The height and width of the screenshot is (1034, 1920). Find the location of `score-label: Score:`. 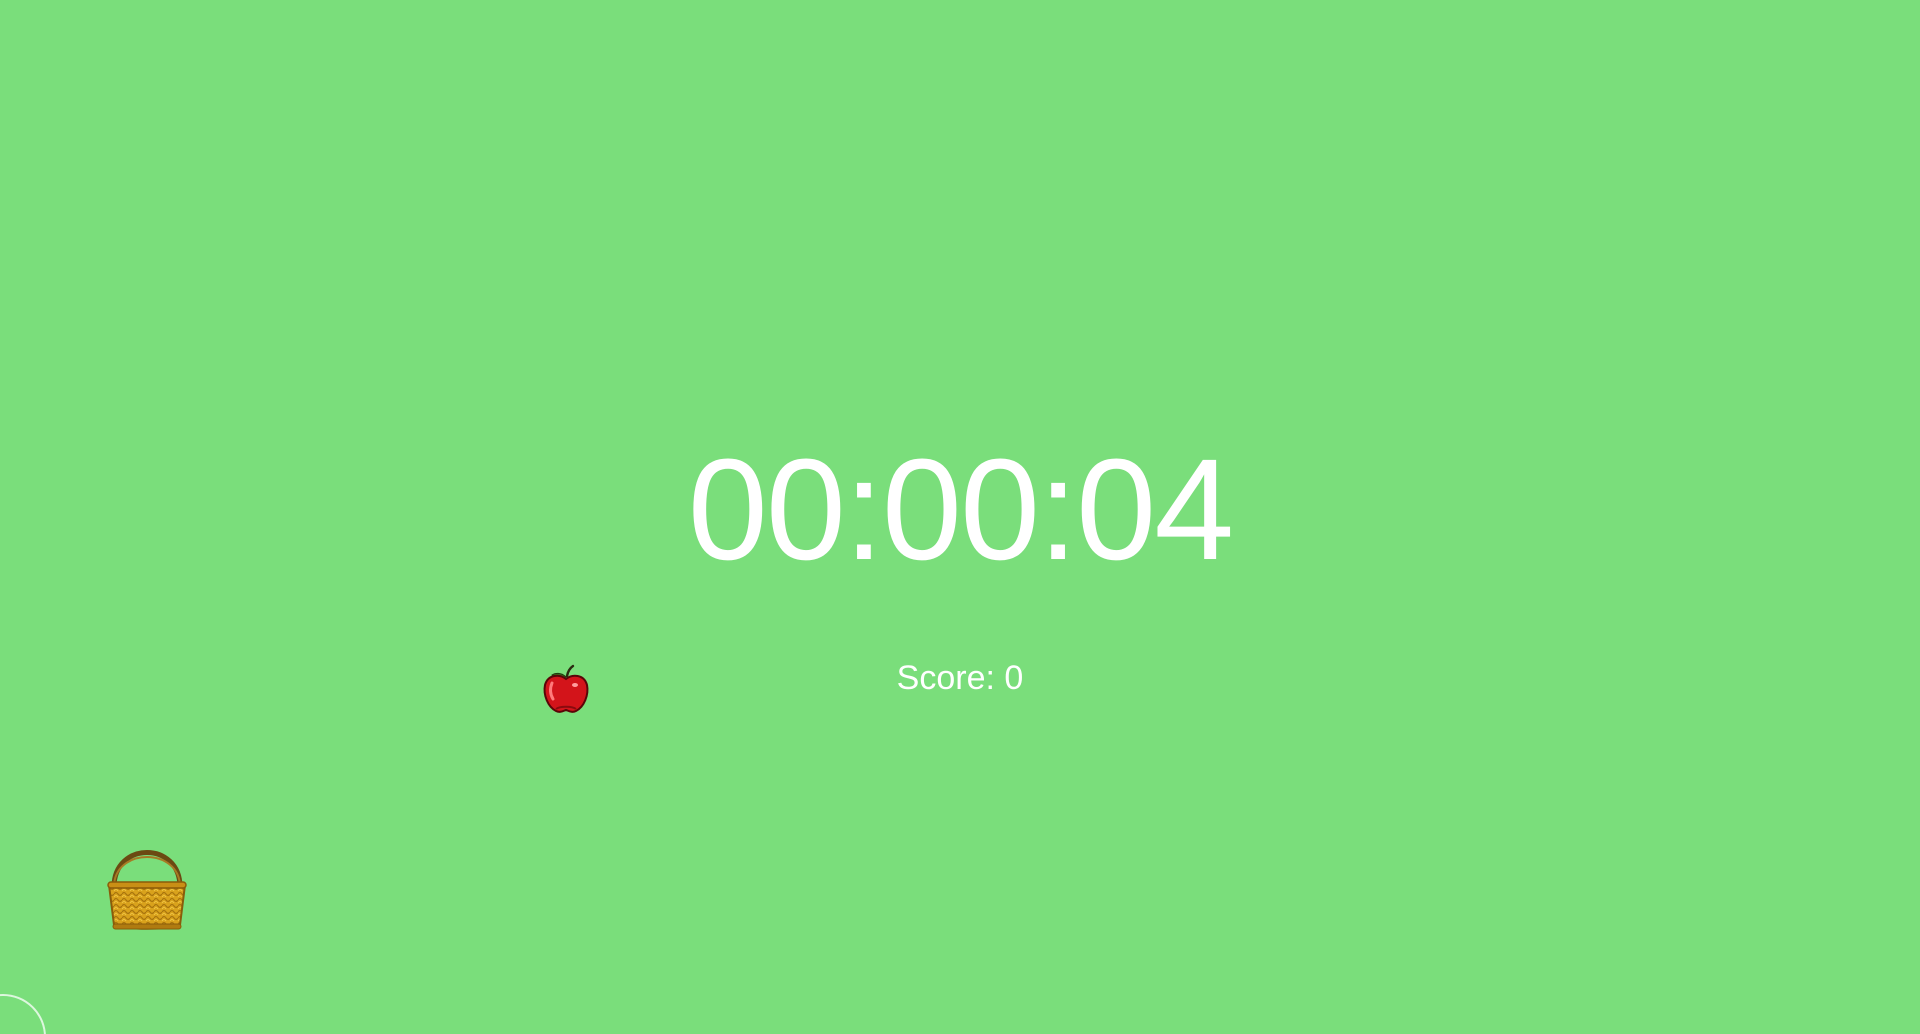

score-label: Score: is located at coordinates (945, 678).